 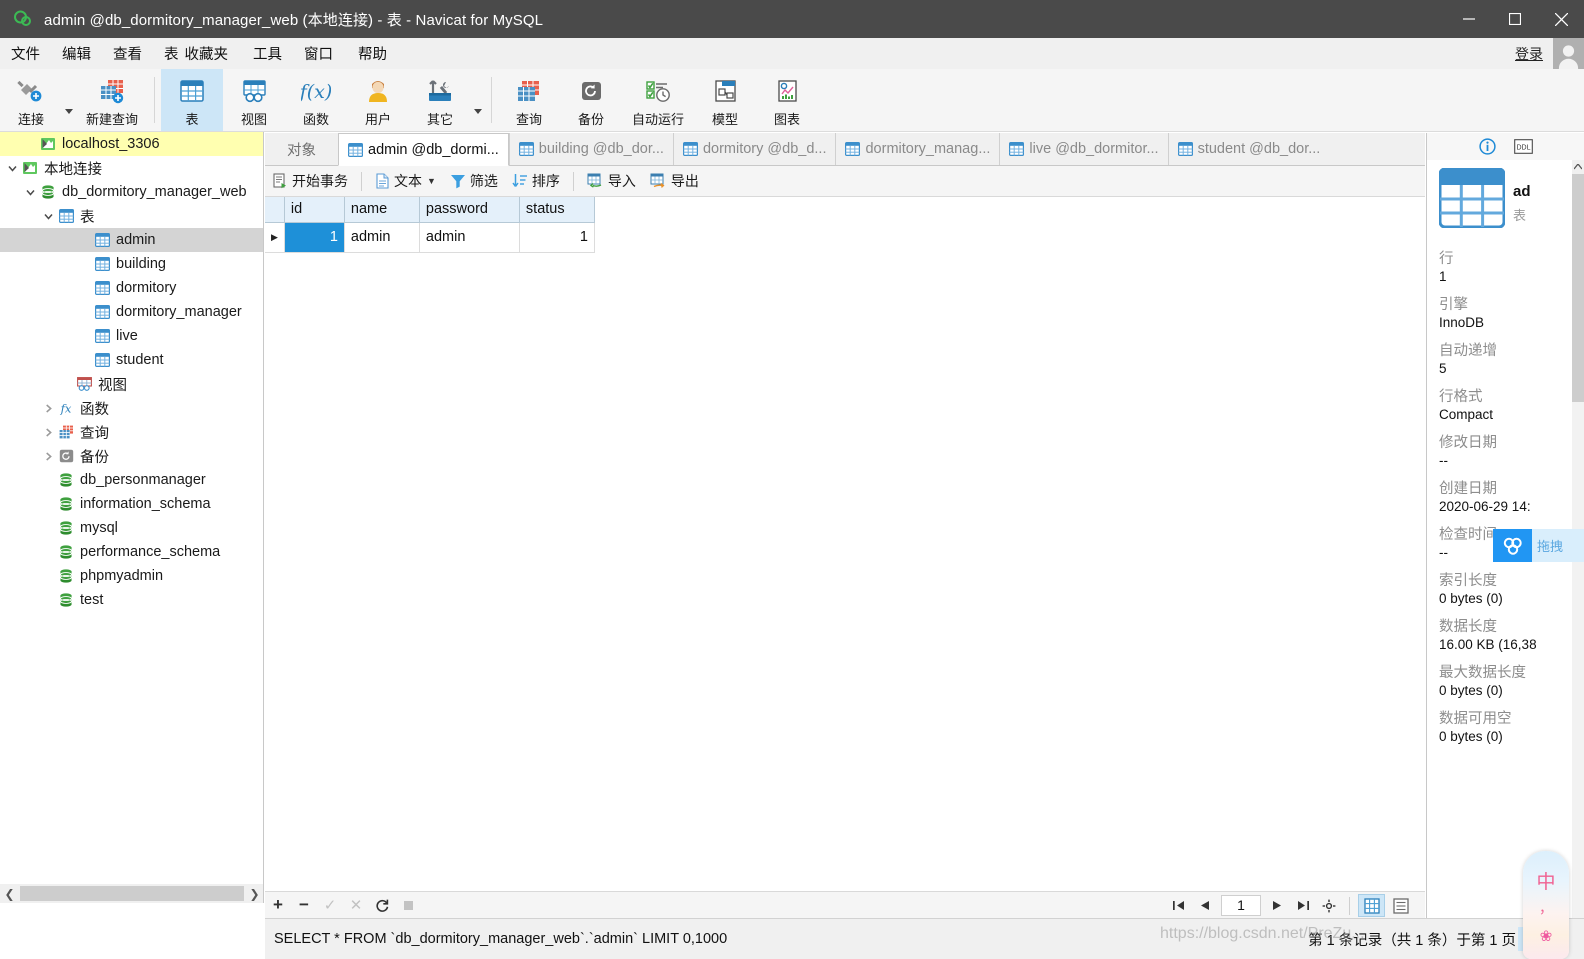 I want to click on menu-favorites: 收藏夹, so click(x=207, y=53).